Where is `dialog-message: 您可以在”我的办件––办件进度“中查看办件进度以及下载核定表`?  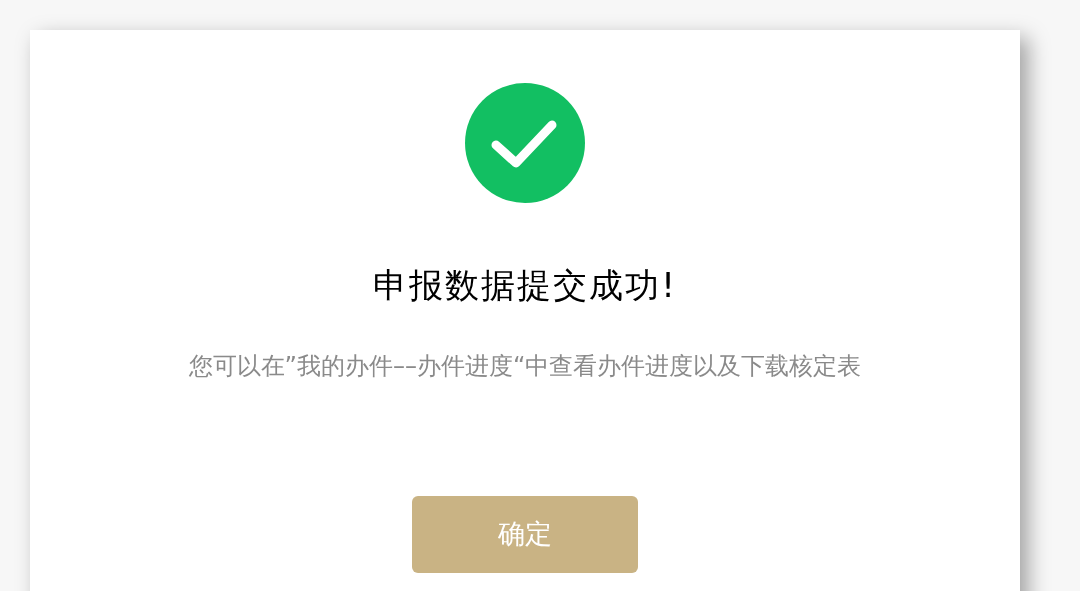
dialog-message: 您可以在”我的办件––办件进度“中查看办件进度以及下载核定表 is located at coordinates (525, 366).